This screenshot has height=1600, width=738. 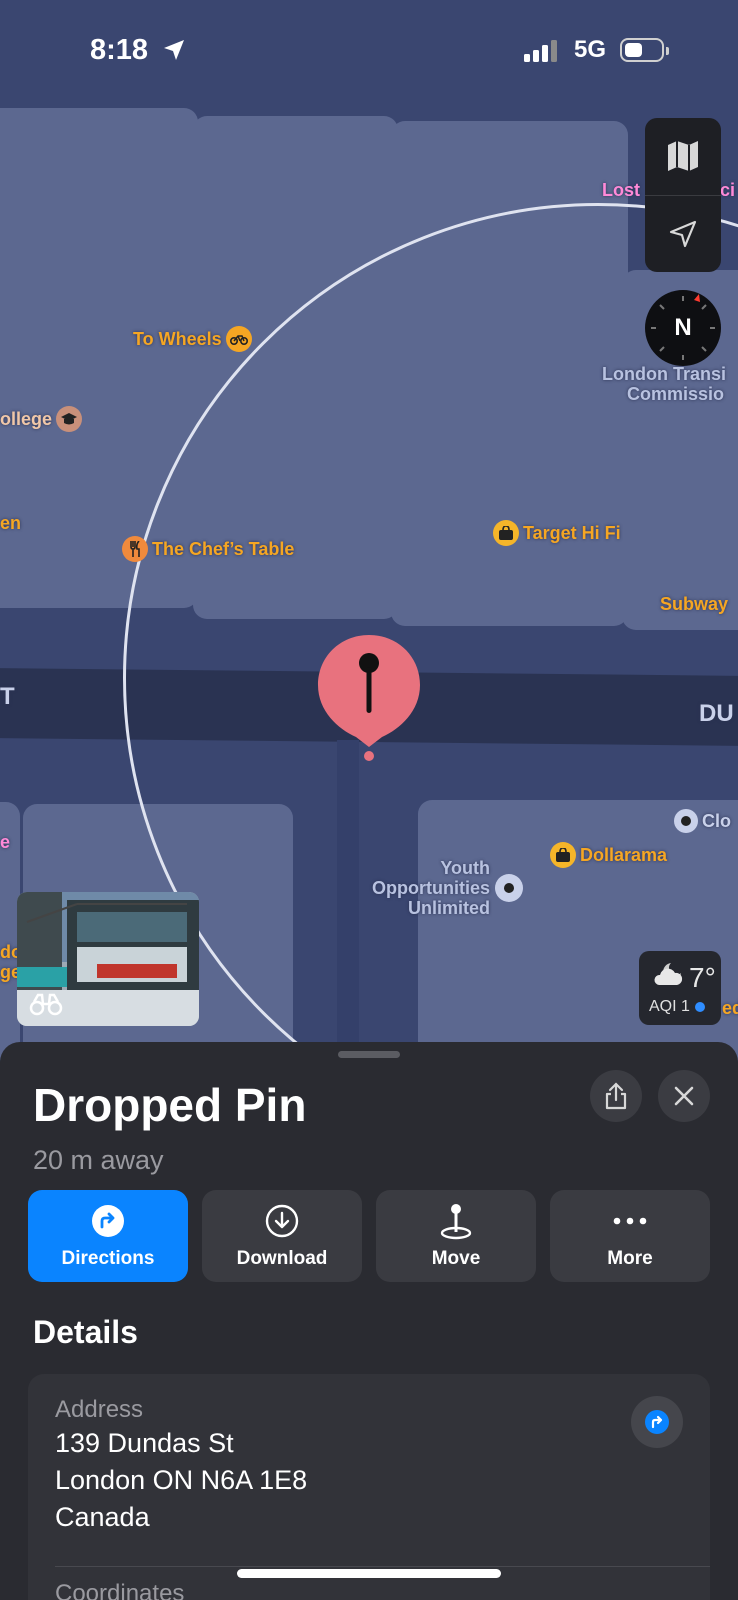 What do you see at coordinates (26, 418) in the screenshot?
I see `poi-label: ollege` at bounding box center [26, 418].